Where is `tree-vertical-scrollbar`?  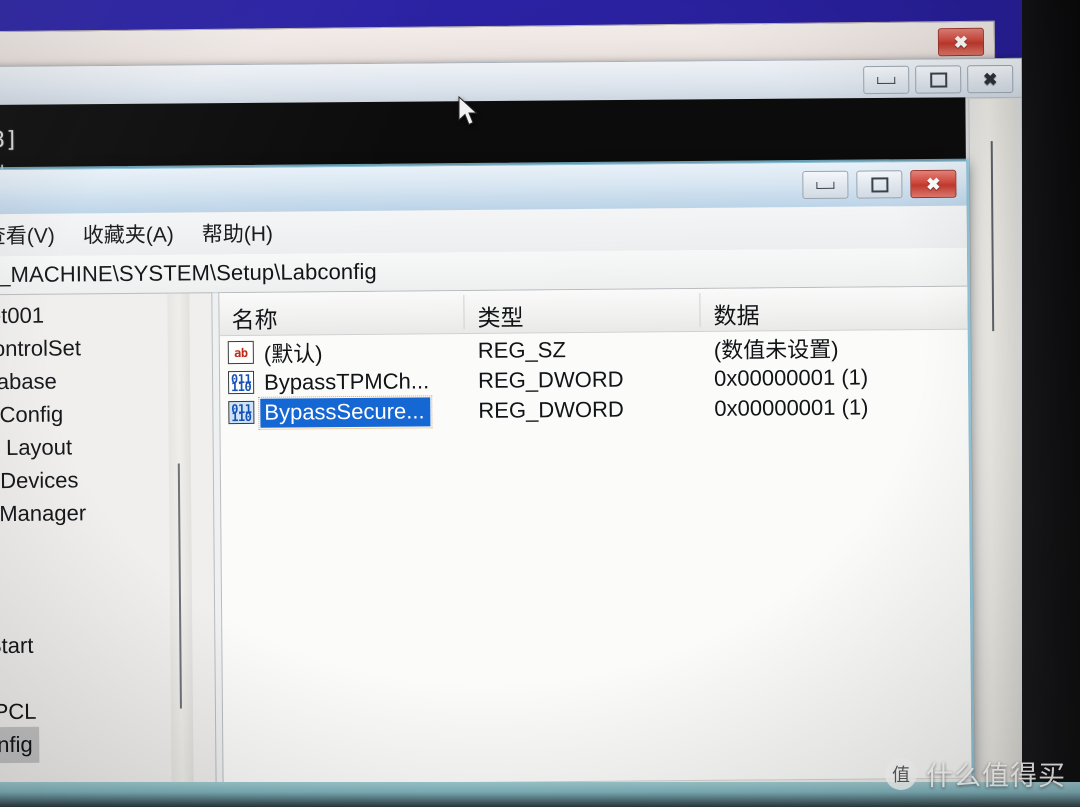 tree-vertical-scrollbar is located at coordinates (180, 540).